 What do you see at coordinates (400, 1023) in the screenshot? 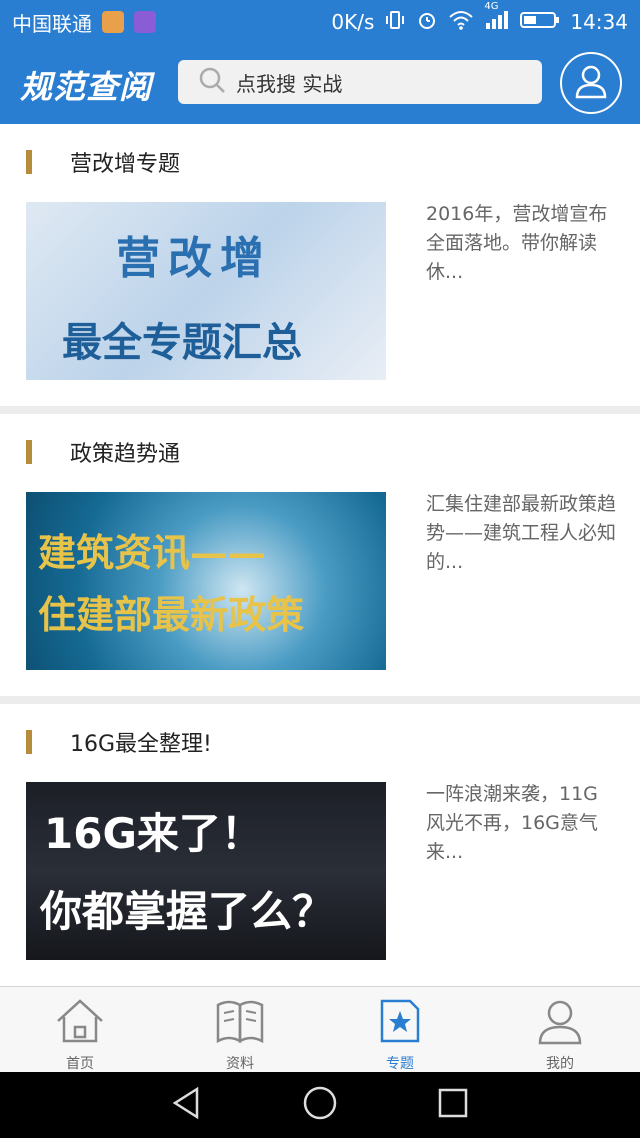
I see `star-doc-icon` at bounding box center [400, 1023].